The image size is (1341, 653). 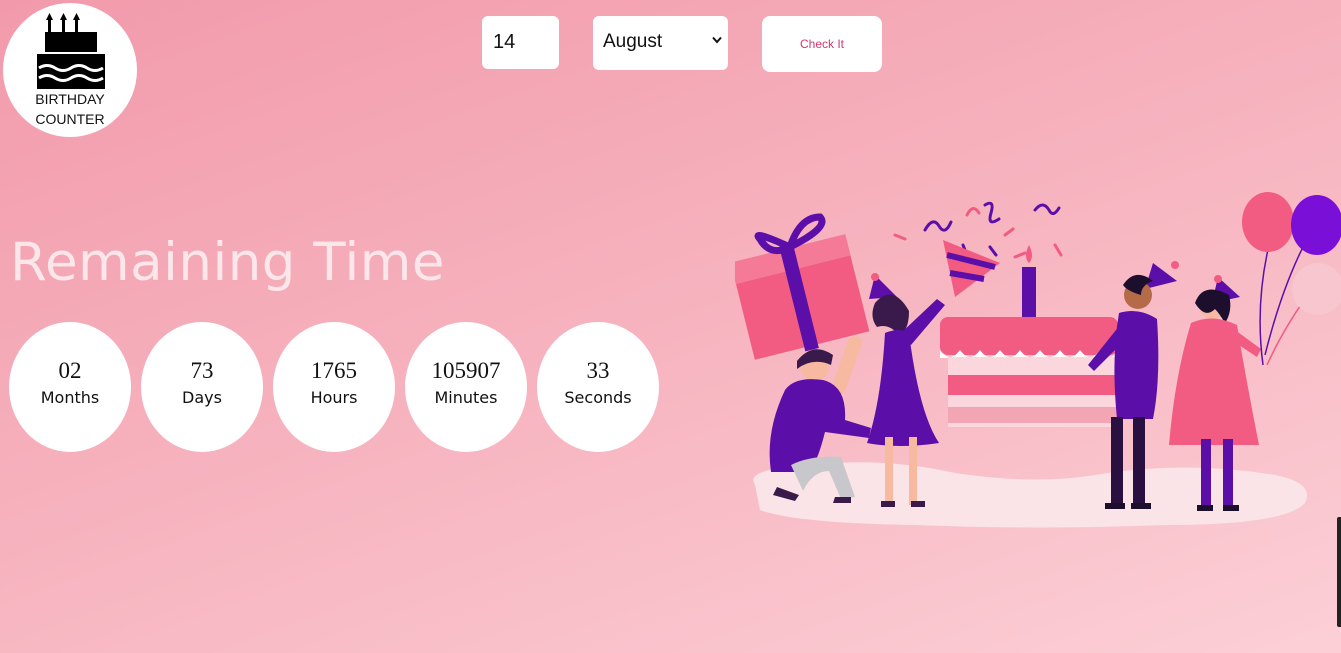 What do you see at coordinates (334, 387) in the screenshot?
I see `counter-hours: 1765 Hours` at bounding box center [334, 387].